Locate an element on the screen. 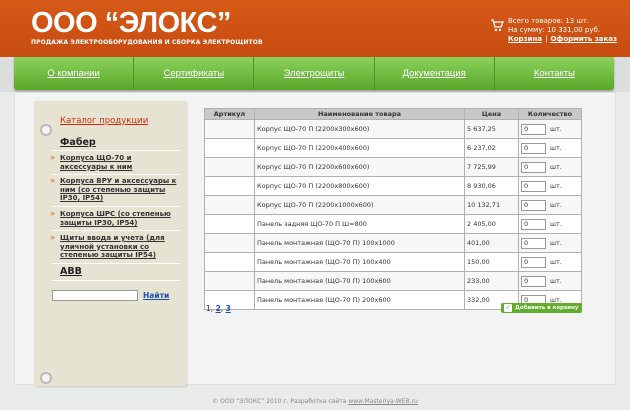 This screenshot has height=410, width=630. cell-name: Панель монтажная (ЩО-70 П) 100х400 is located at coordinates (359, 262).